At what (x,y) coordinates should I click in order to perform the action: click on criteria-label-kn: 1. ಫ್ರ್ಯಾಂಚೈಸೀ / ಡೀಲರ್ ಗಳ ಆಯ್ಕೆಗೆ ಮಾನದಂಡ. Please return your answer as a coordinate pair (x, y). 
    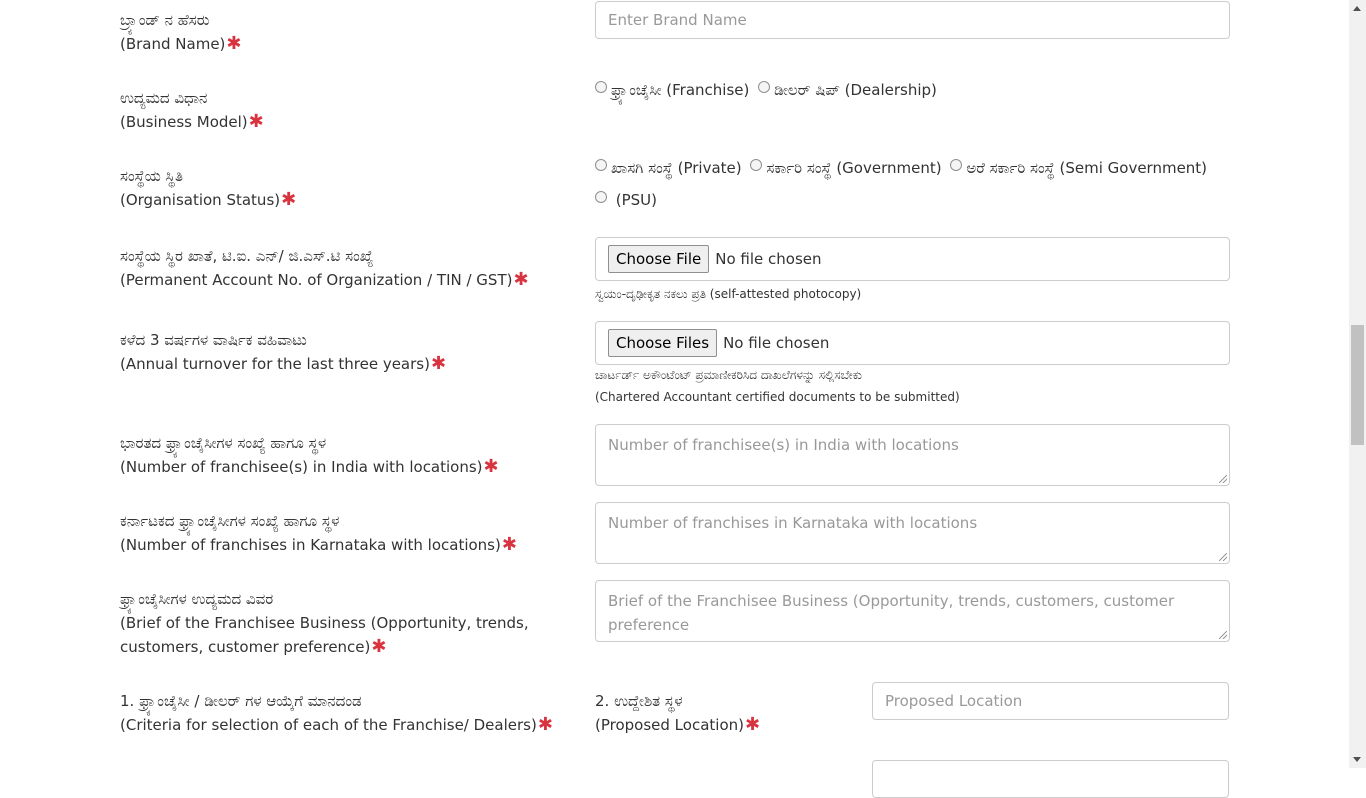
    Looking at the image, I should click on (241, 701).